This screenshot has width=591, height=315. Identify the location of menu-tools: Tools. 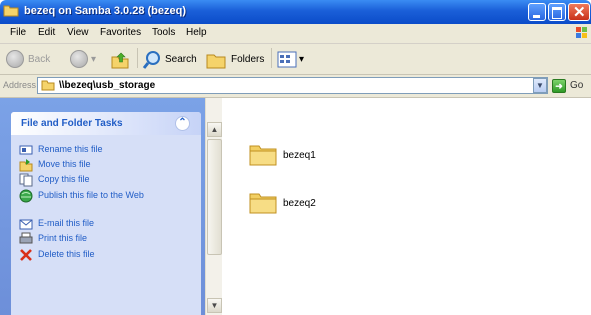
(163, 32).